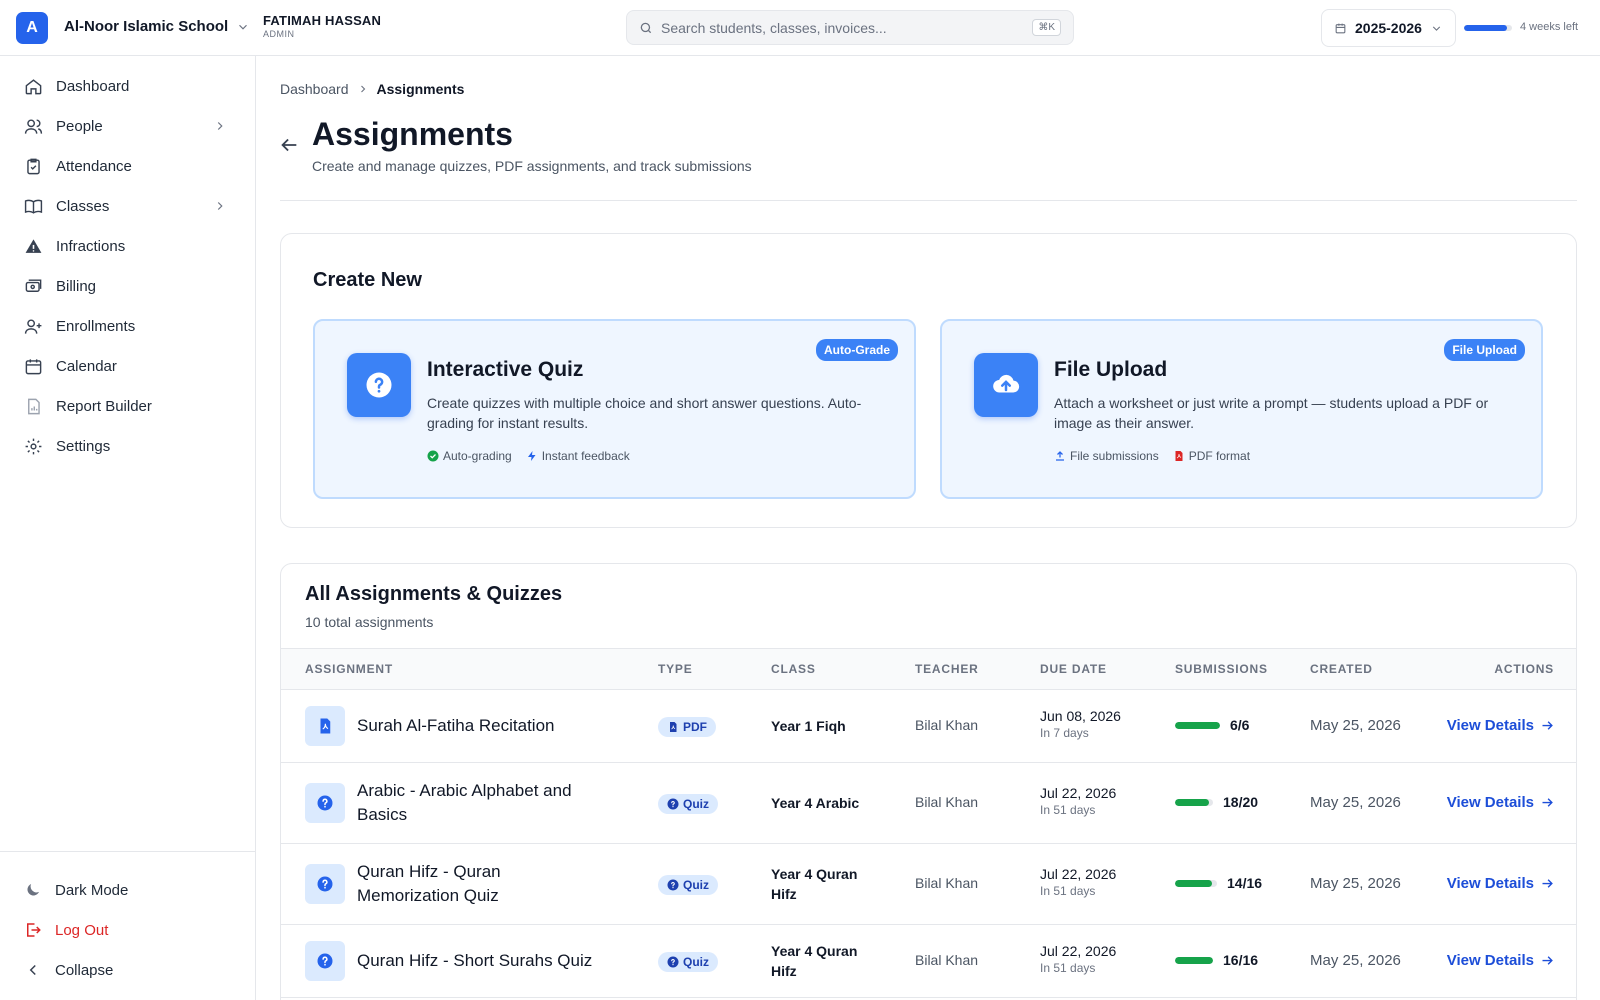  I want to click on collapse-label: Collapse, so click(84, 970).